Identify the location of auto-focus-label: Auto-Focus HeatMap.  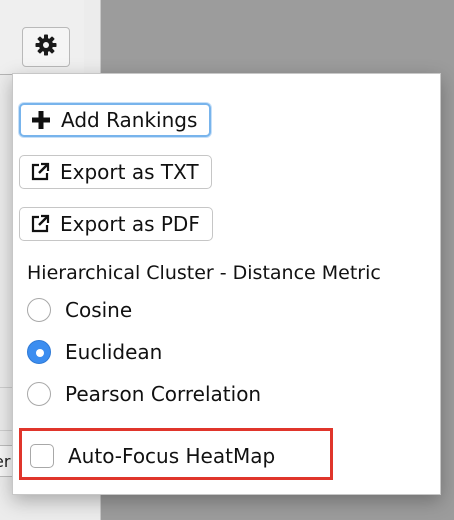
(172, 456).